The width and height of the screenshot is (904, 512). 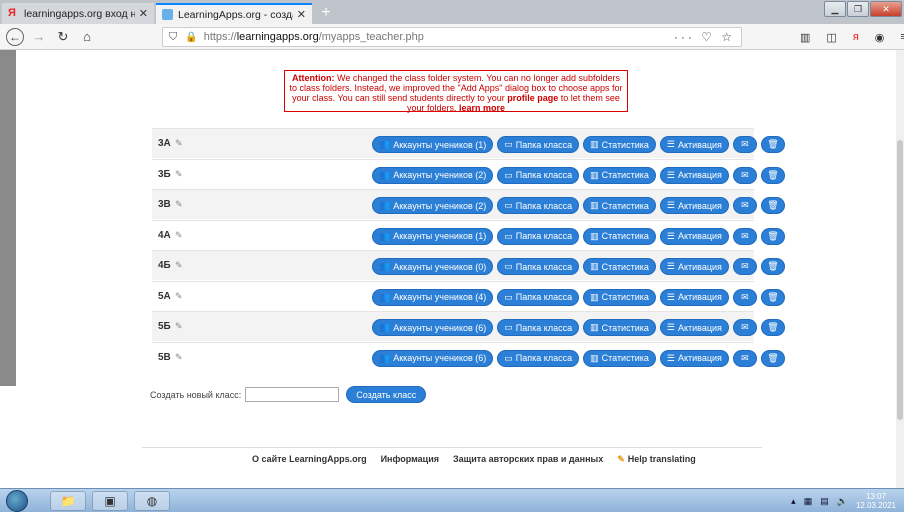 I want to click on reload-button: ↻, so click(x=63, y=37).